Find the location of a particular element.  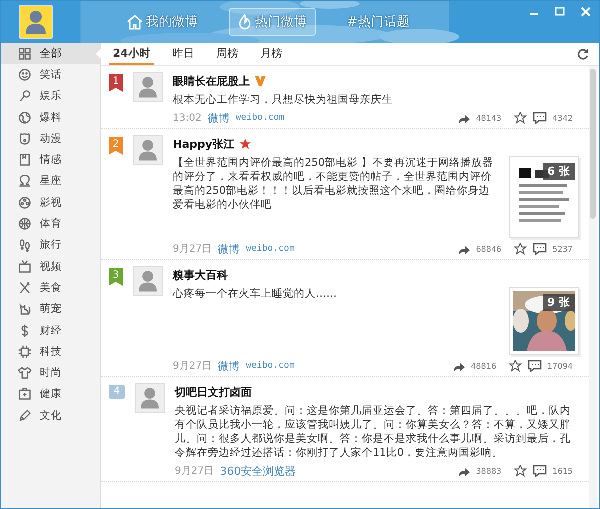

cat-icon is located at coordinates (25, 309).